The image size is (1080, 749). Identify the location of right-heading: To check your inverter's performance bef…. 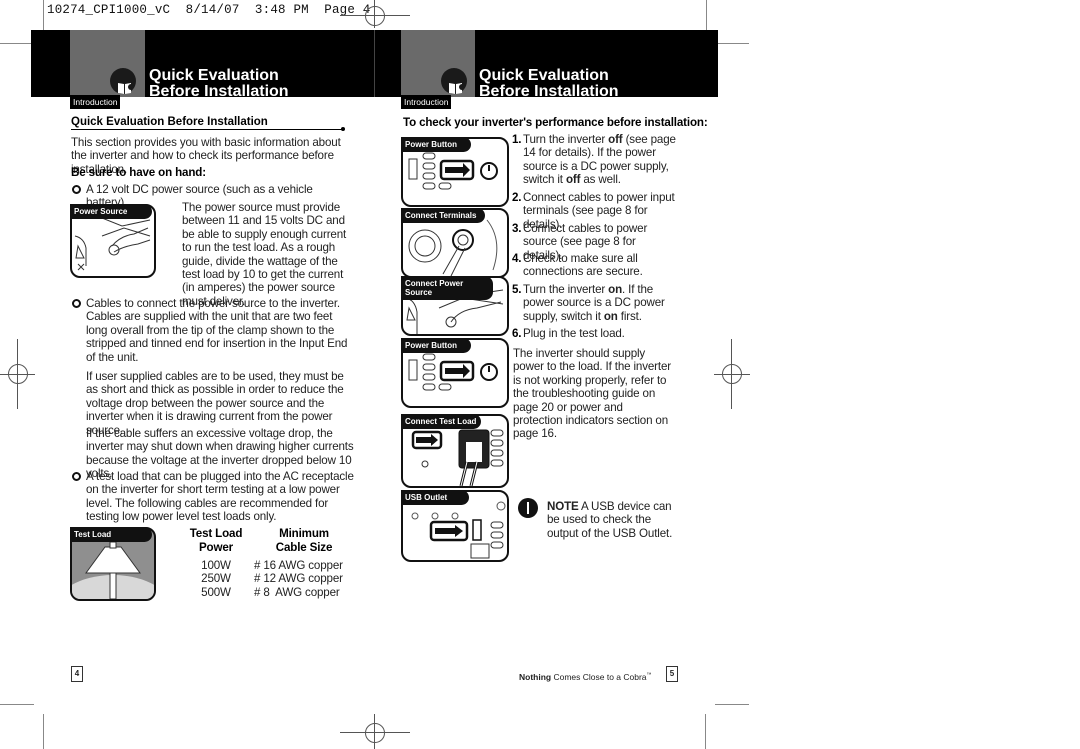
(555, 122).